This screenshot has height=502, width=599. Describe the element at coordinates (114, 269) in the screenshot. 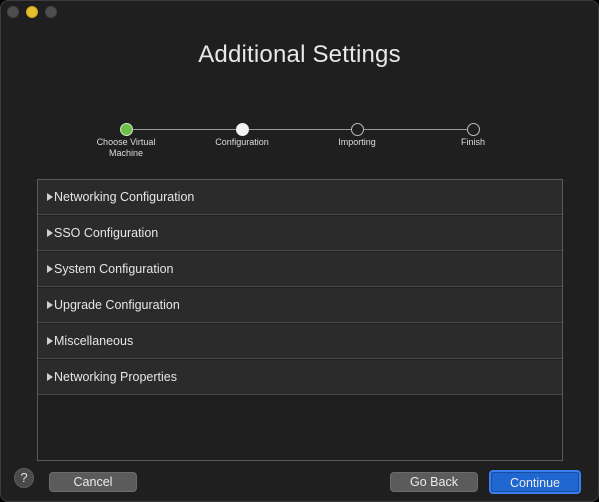

I see `section-label: System Configuration` at that location.